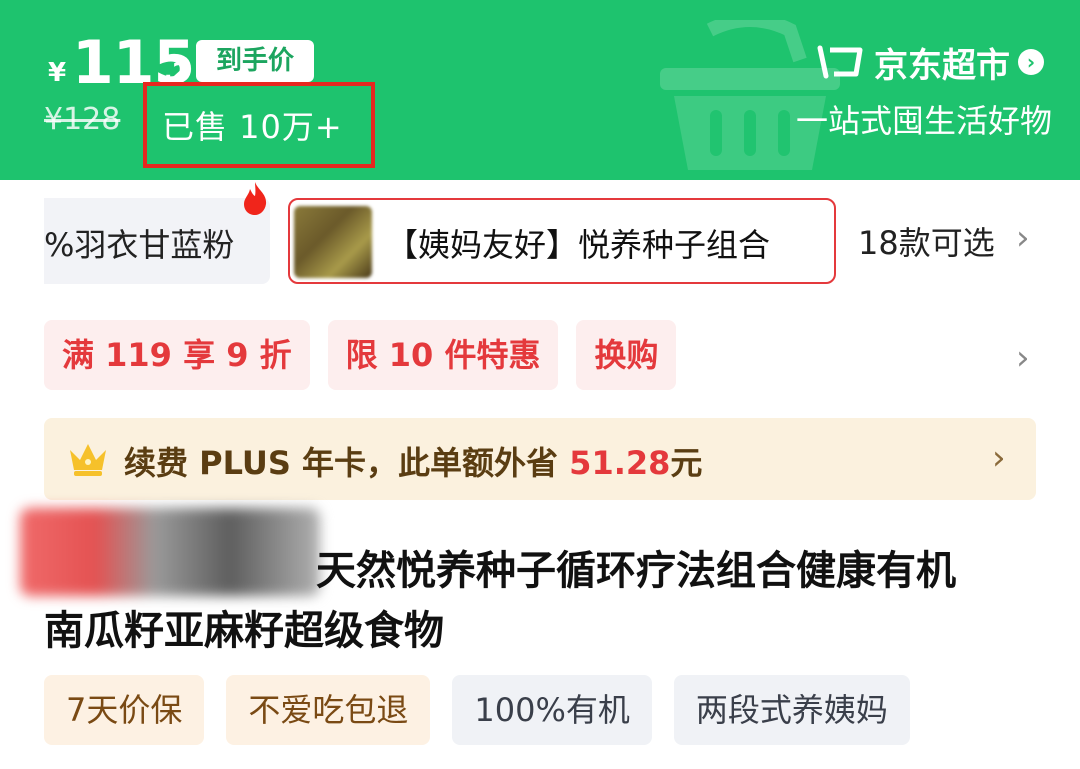  What do you see at coordinates (942, 65) in the screenshot?
I see `brand-name: 京东超市` at bounding box center [942, 65].